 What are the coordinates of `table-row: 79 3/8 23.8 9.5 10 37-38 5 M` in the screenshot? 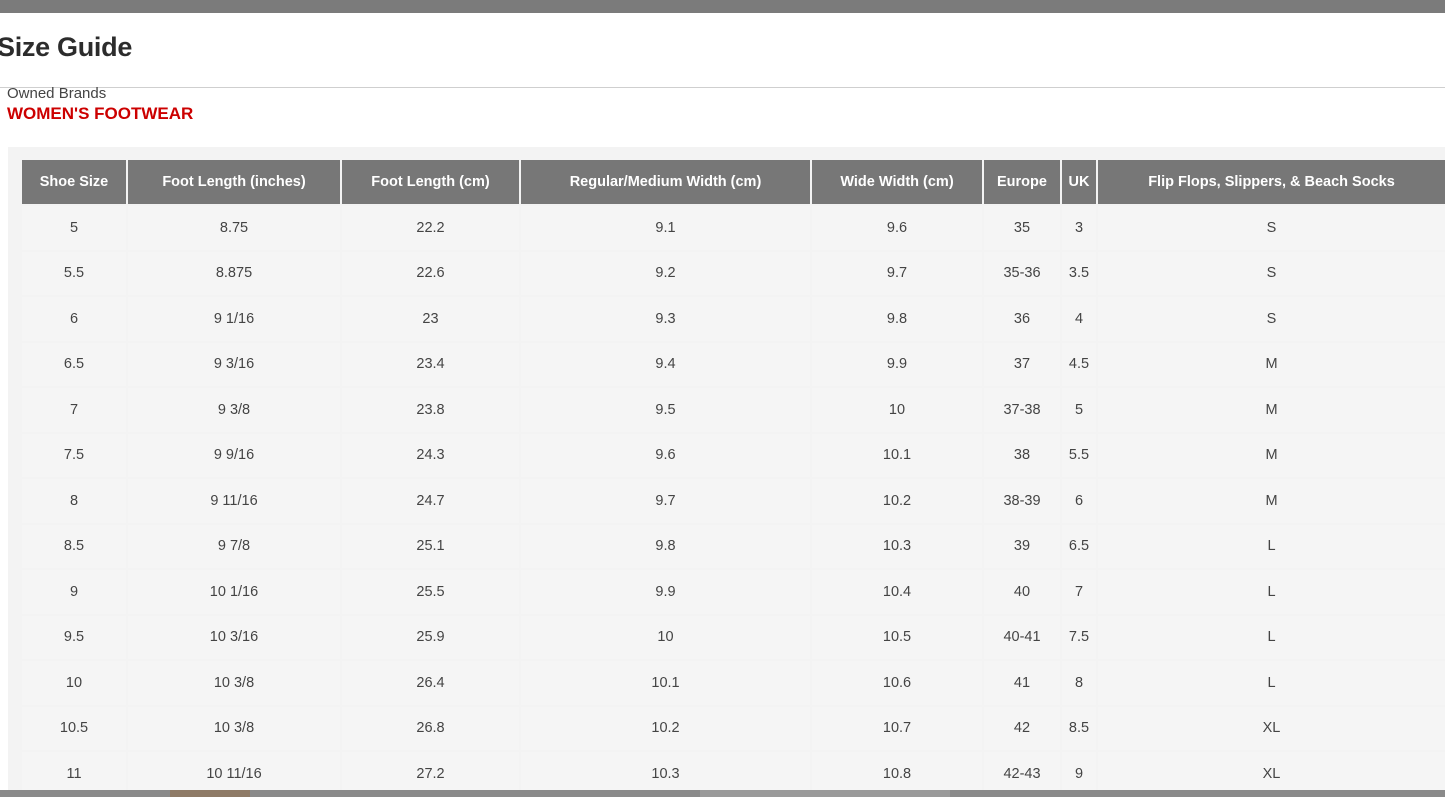 It's located at (733, 410).